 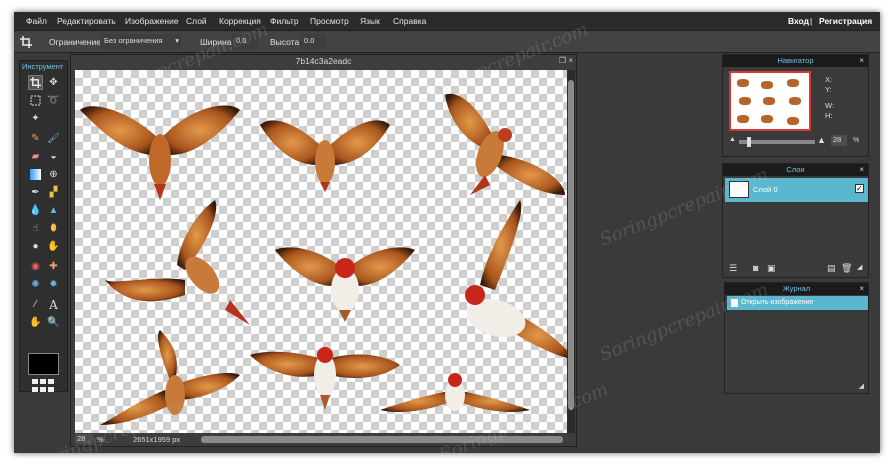 I want to click on zoom-input: 28, so click(x=84, y=439).